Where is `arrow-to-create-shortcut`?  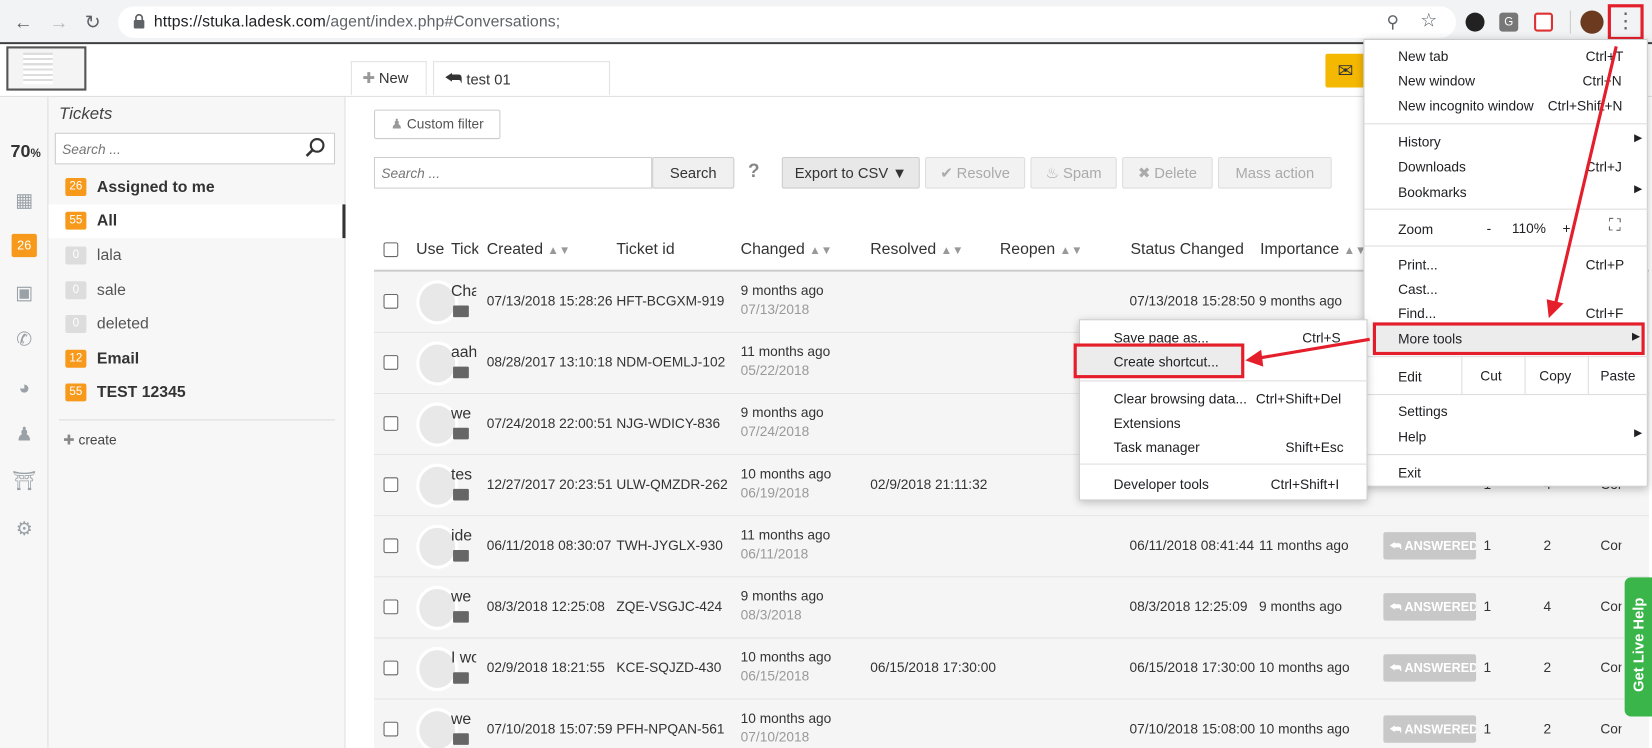 arrow-to-create-shortcut is located at coordinates (1313, 348).